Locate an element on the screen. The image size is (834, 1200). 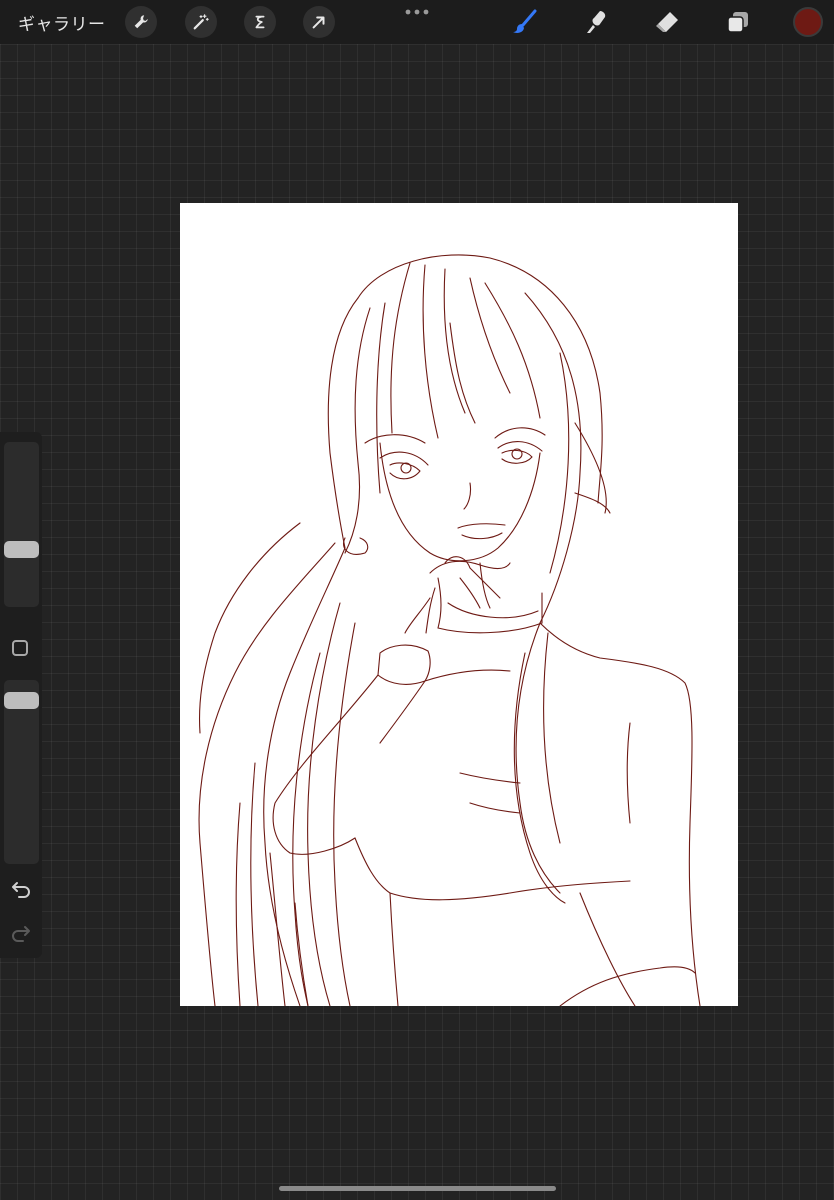
opacity-slider is located at coordinates (21, 772).